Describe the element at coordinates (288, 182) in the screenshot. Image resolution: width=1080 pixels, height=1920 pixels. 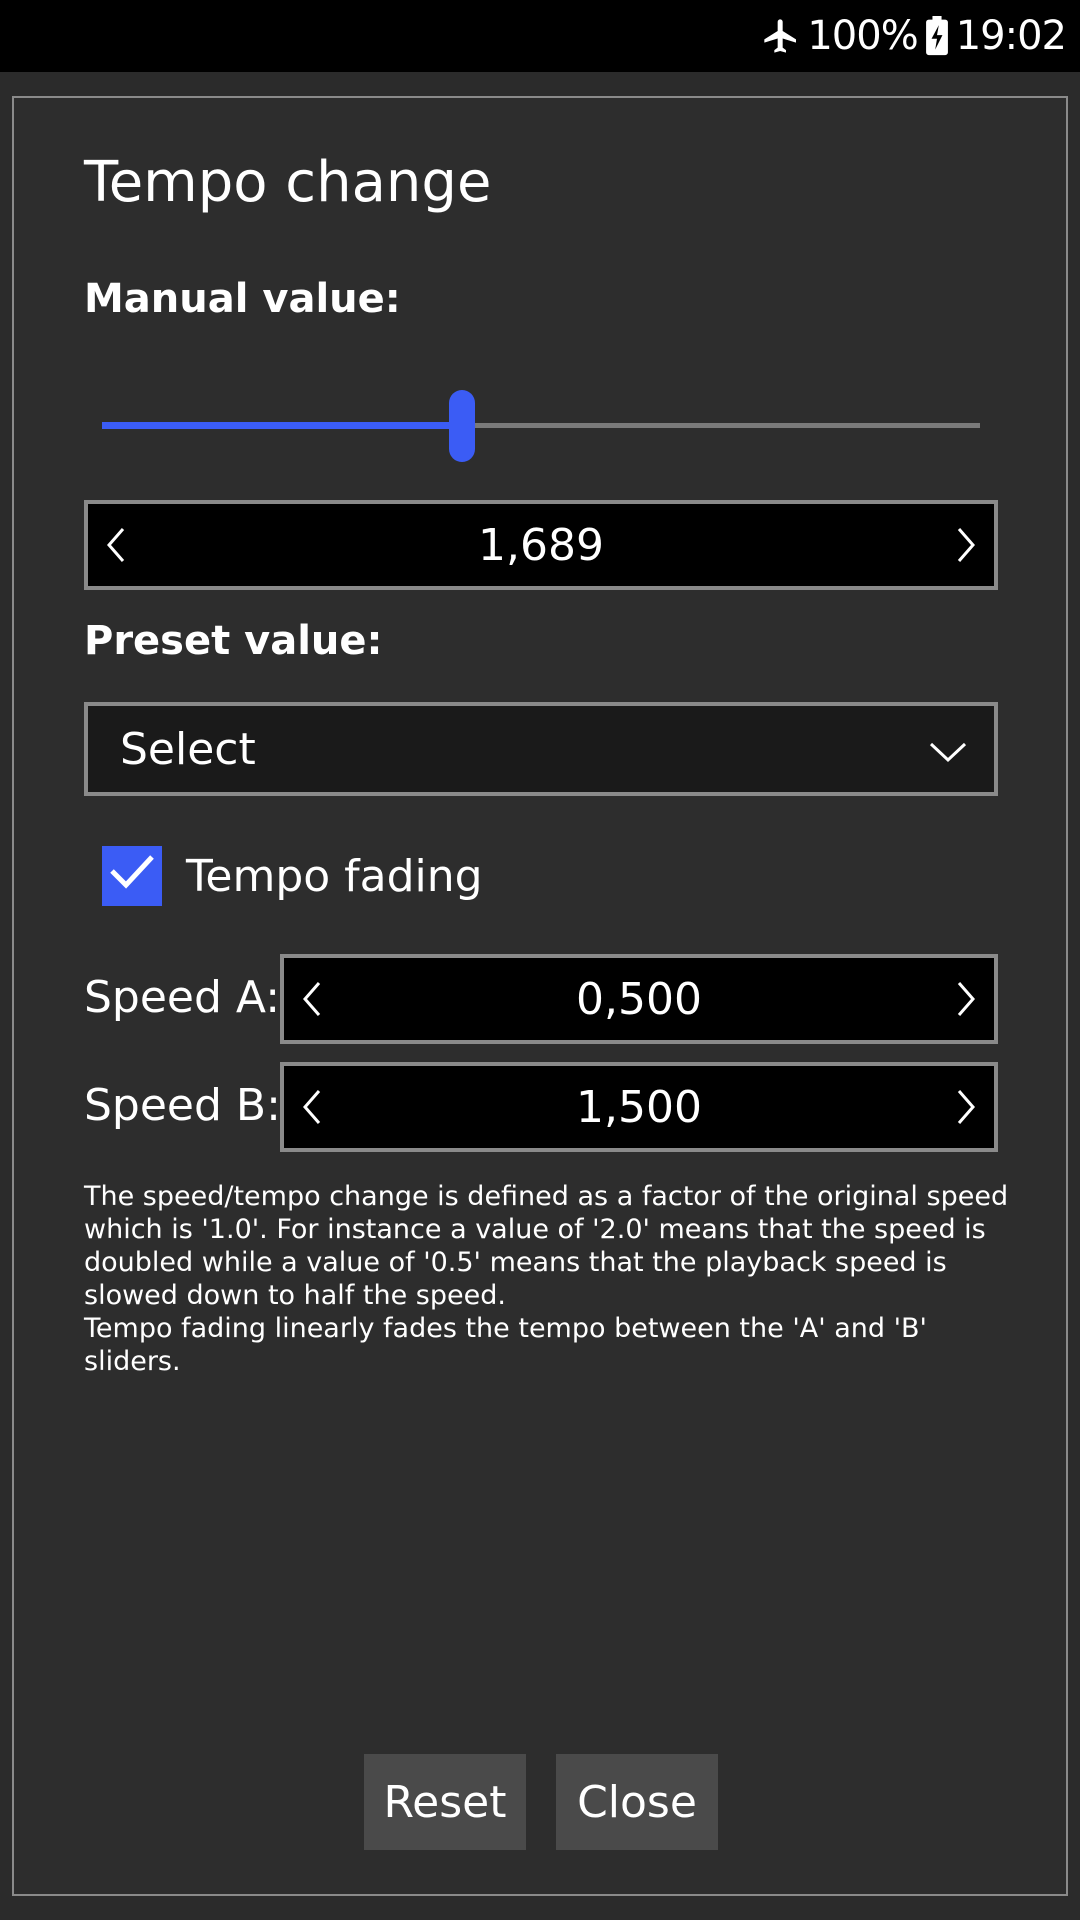
I see `dialog-title: Tempo change` at that location.